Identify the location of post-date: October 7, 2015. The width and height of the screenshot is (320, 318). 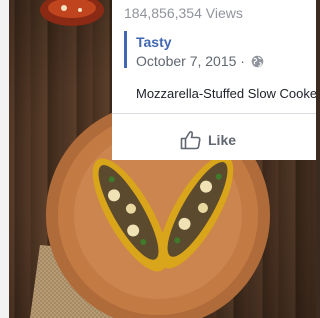
(186, 61).